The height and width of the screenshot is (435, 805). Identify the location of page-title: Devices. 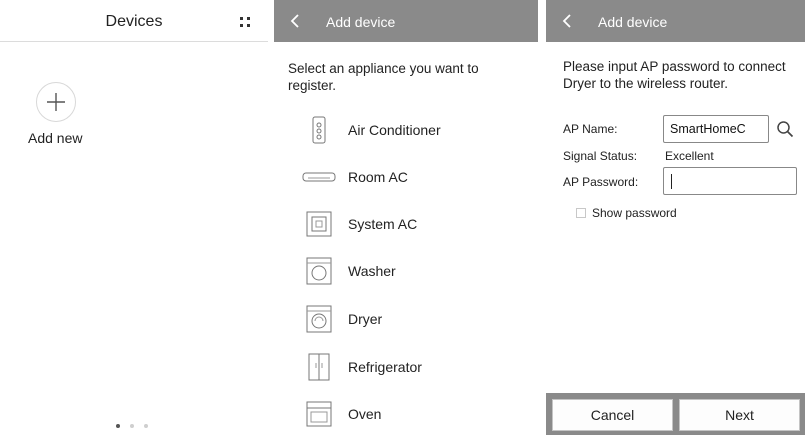
(134, 21).